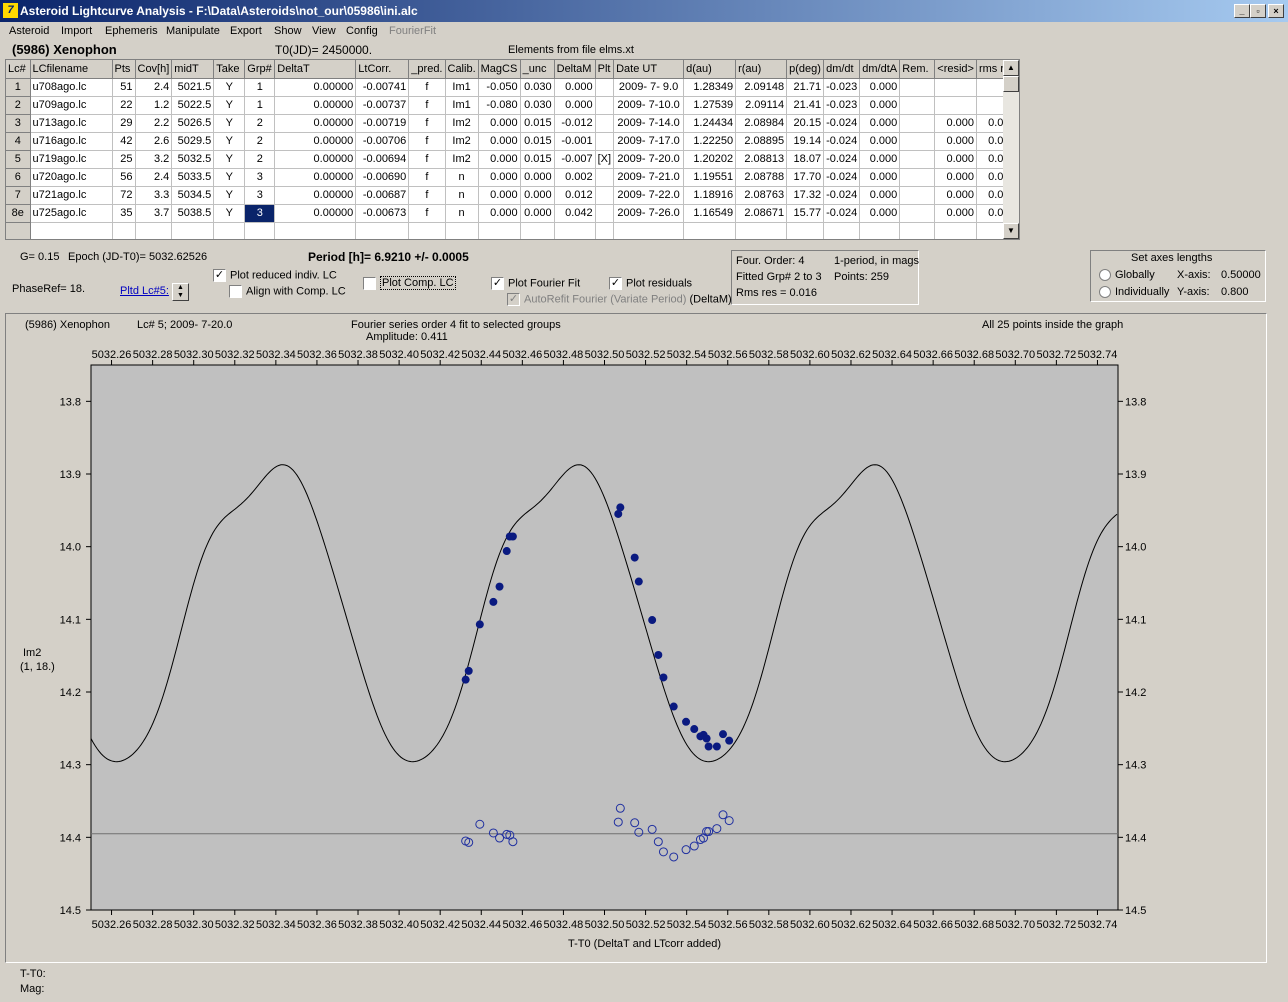 This screenshot has height=1002, width=1288. What do you see at coordinates (246, 31) in the screenshot?
I see `menu-export: Export` at bounding box center [246, 31].